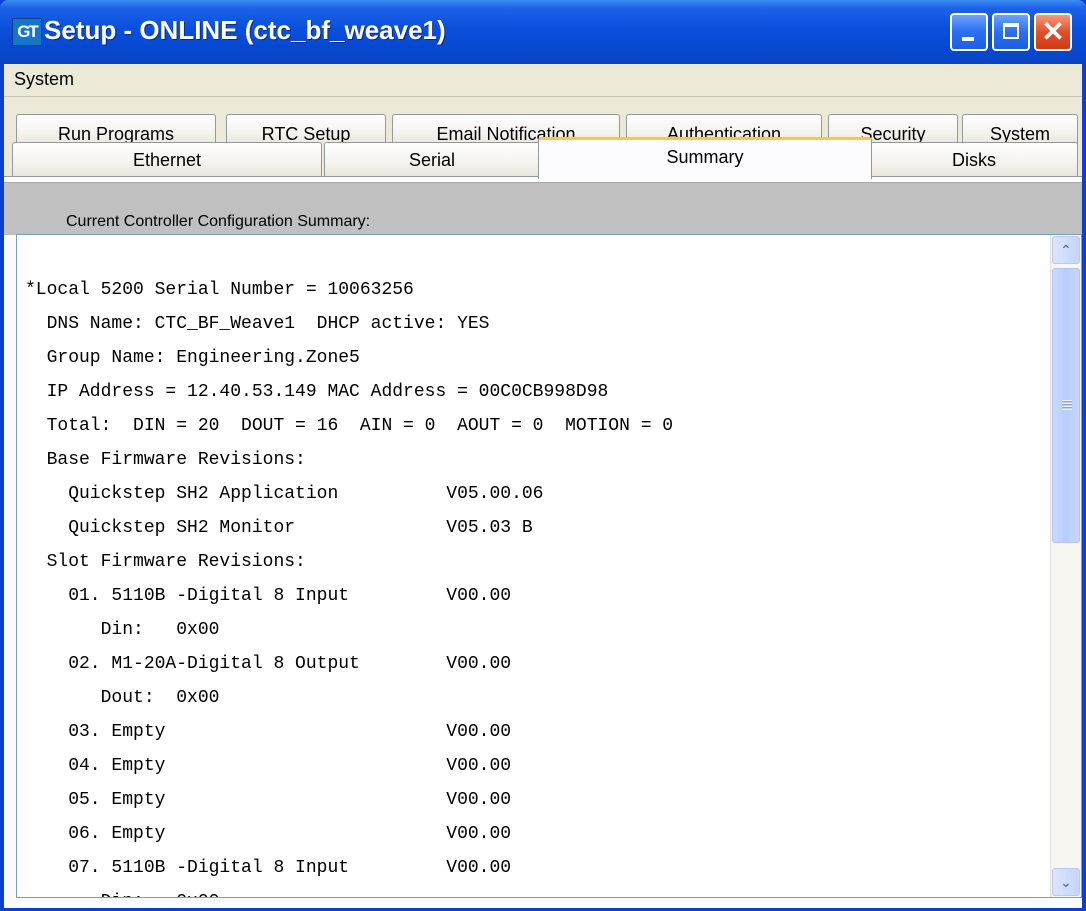 This screenshot has width=1086, height=911. Describe the element at coordinates (268, 868) in the screenshot. I see `summary-line: 07. 5110B -Digital 8 Input V00.00` at that location.